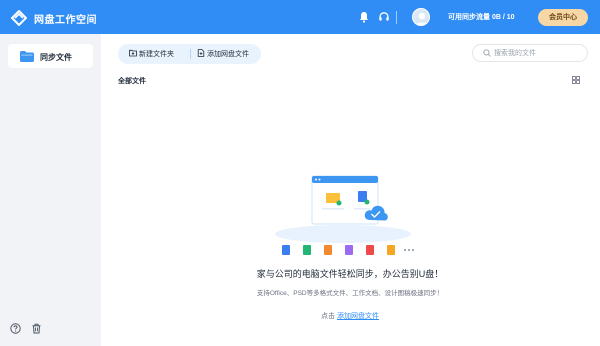  Describe the element at coordinates (358, 316) in the screenshot. I see `add-cloud-file-link: 添加网盘文件` at that location.